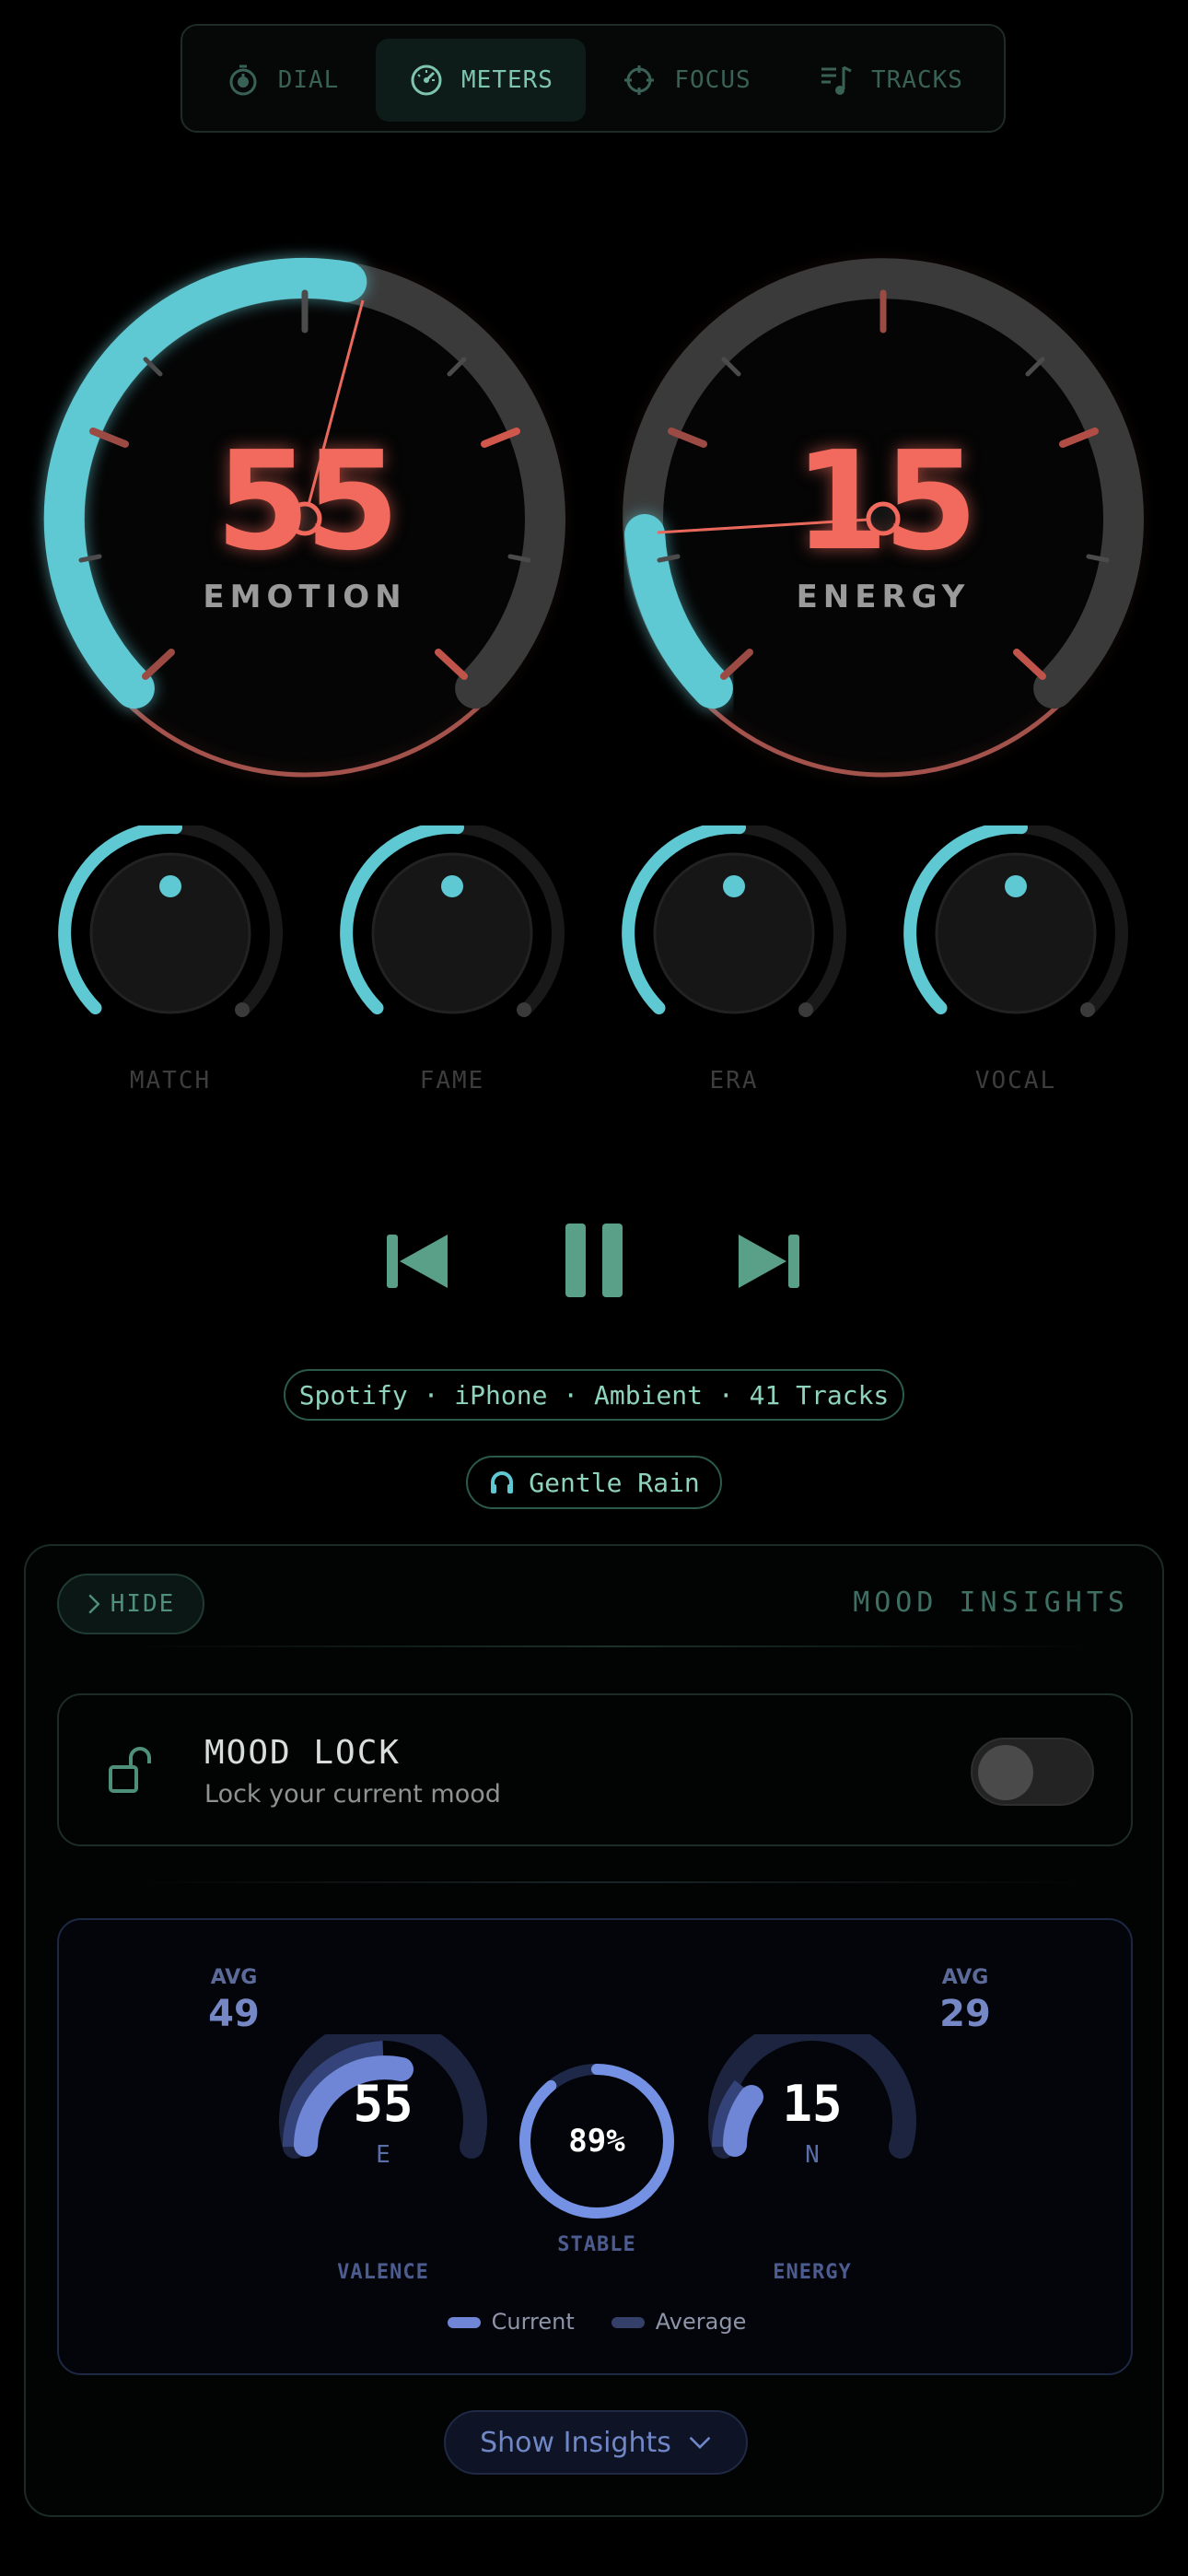 This screenshot has width=1188, height=2576. I want to click on source-info-text: Spotify · iPhone · Ambient · 41 Tracks, so click(594, 1395).